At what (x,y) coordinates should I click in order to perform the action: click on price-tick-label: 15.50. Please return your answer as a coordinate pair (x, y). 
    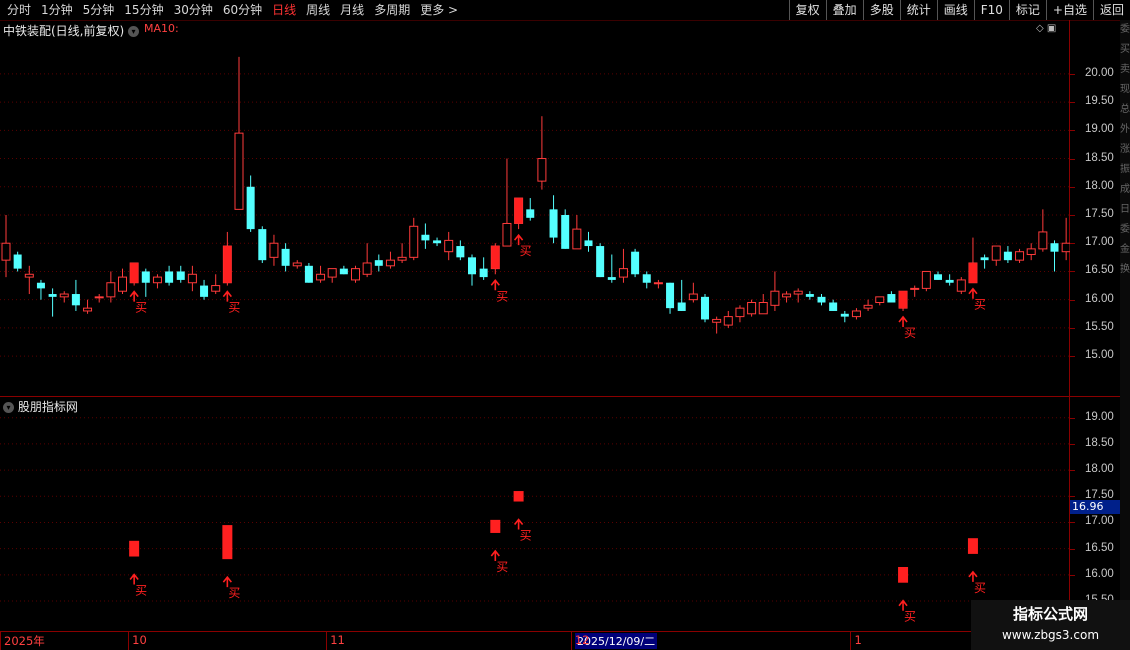
    Looking at the image, I should click on (1099, 326).